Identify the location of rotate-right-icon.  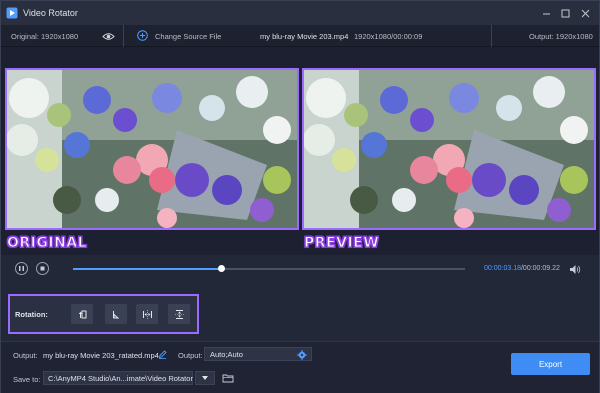
(115, 314).